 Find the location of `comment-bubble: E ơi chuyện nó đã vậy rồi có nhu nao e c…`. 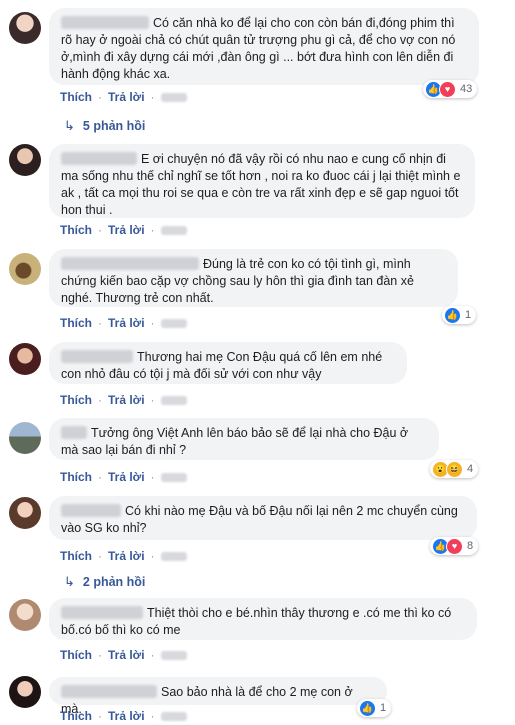

comment-bubble: E ơi chuyện nó đã vậy rồi có nhu nao e c… is located at coordinates (262, 181).